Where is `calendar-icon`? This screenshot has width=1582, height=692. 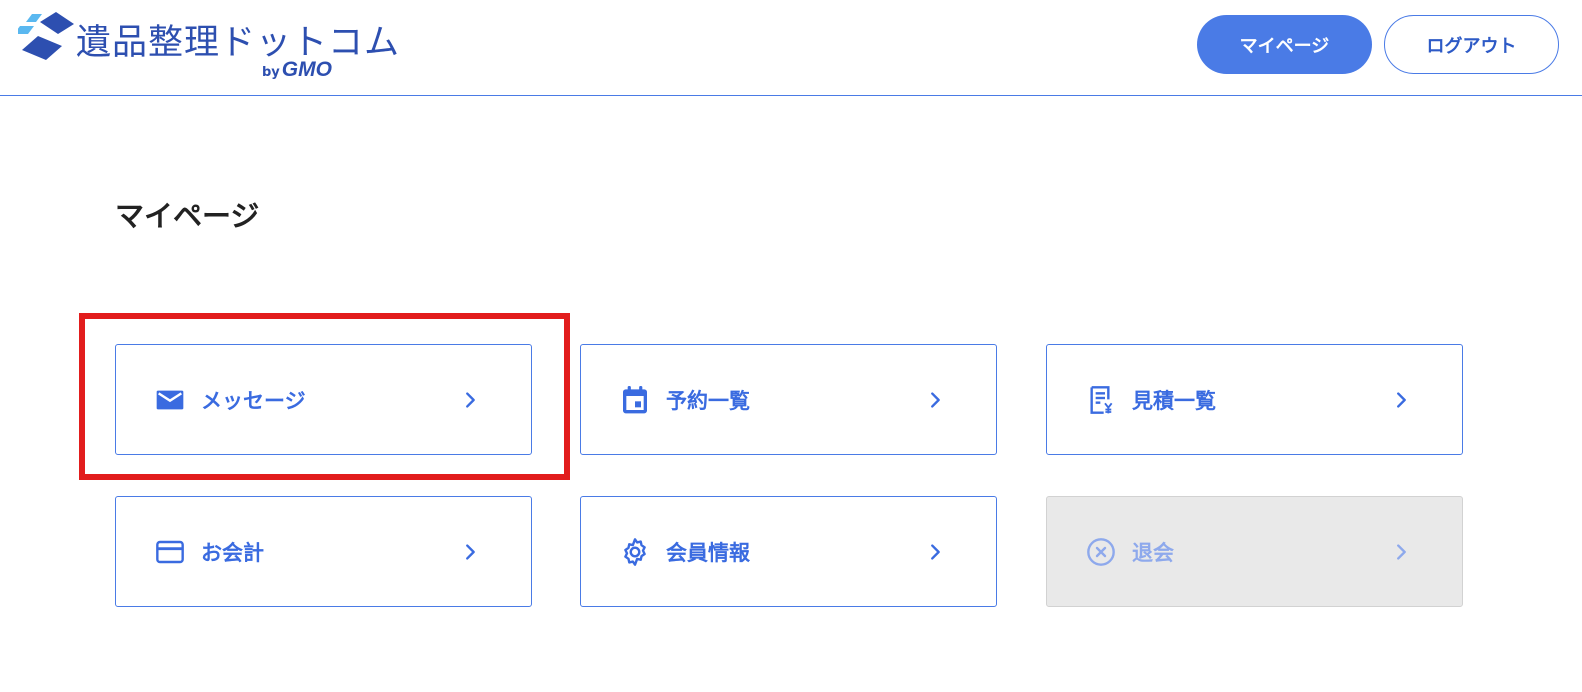
calendar-icon is located at coordinates (635, 400).